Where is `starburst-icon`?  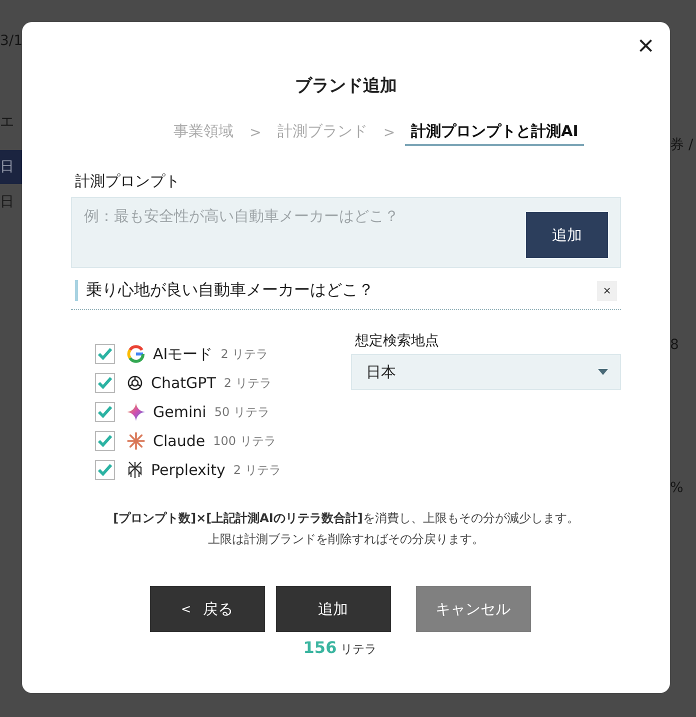
starburst-icon is located at coordinates (136, 441).